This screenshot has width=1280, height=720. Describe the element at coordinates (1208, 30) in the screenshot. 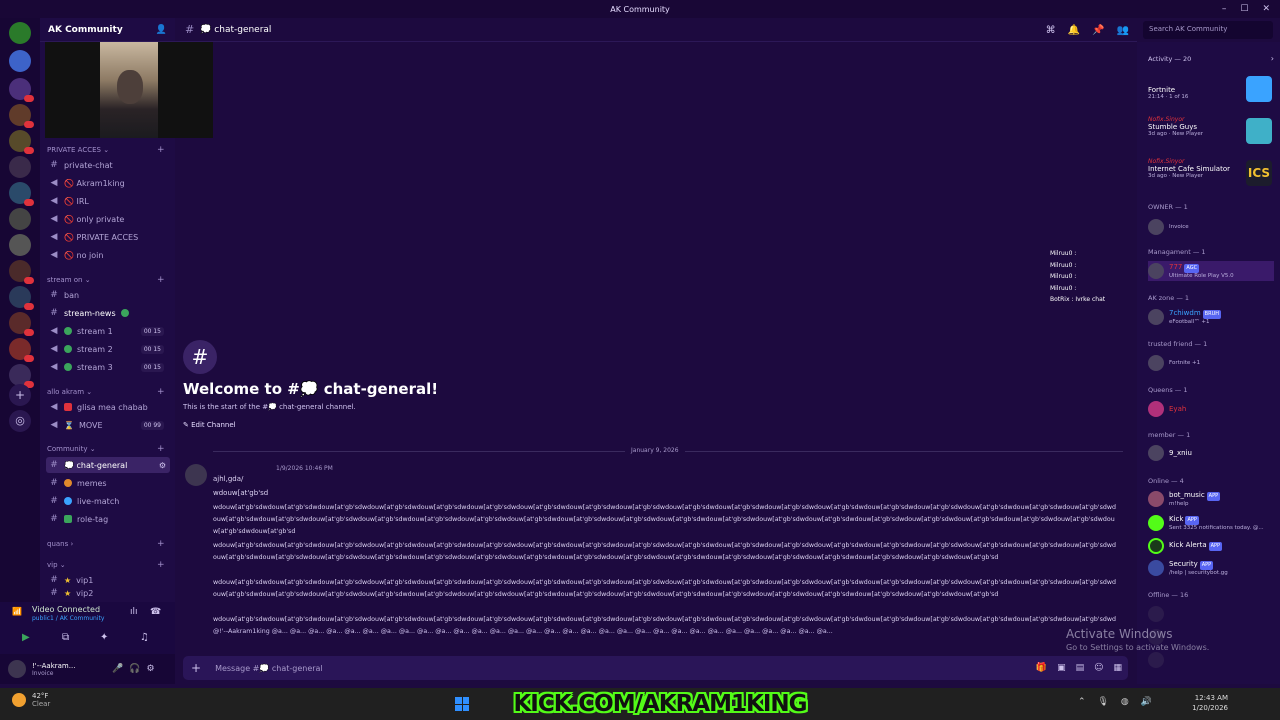

I see `search-input: Search AK Community` at that location.